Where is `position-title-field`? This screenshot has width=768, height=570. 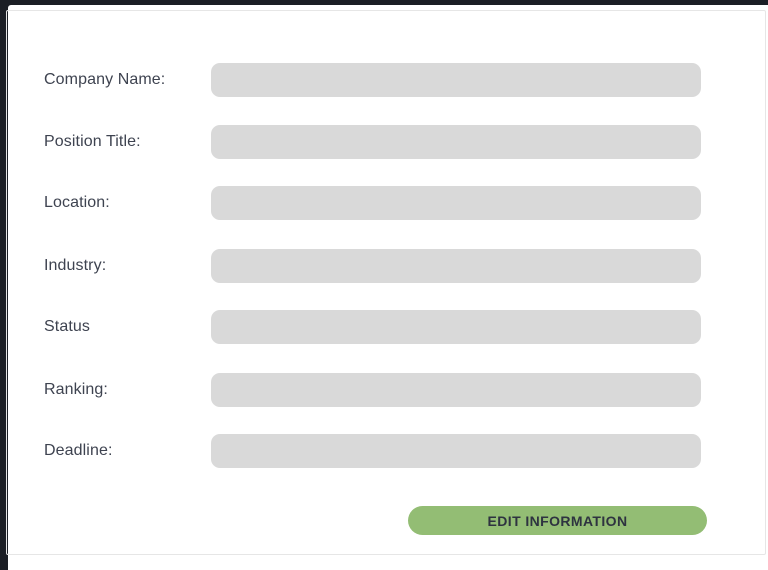
position-title-field is located at coordinates (456, 142).